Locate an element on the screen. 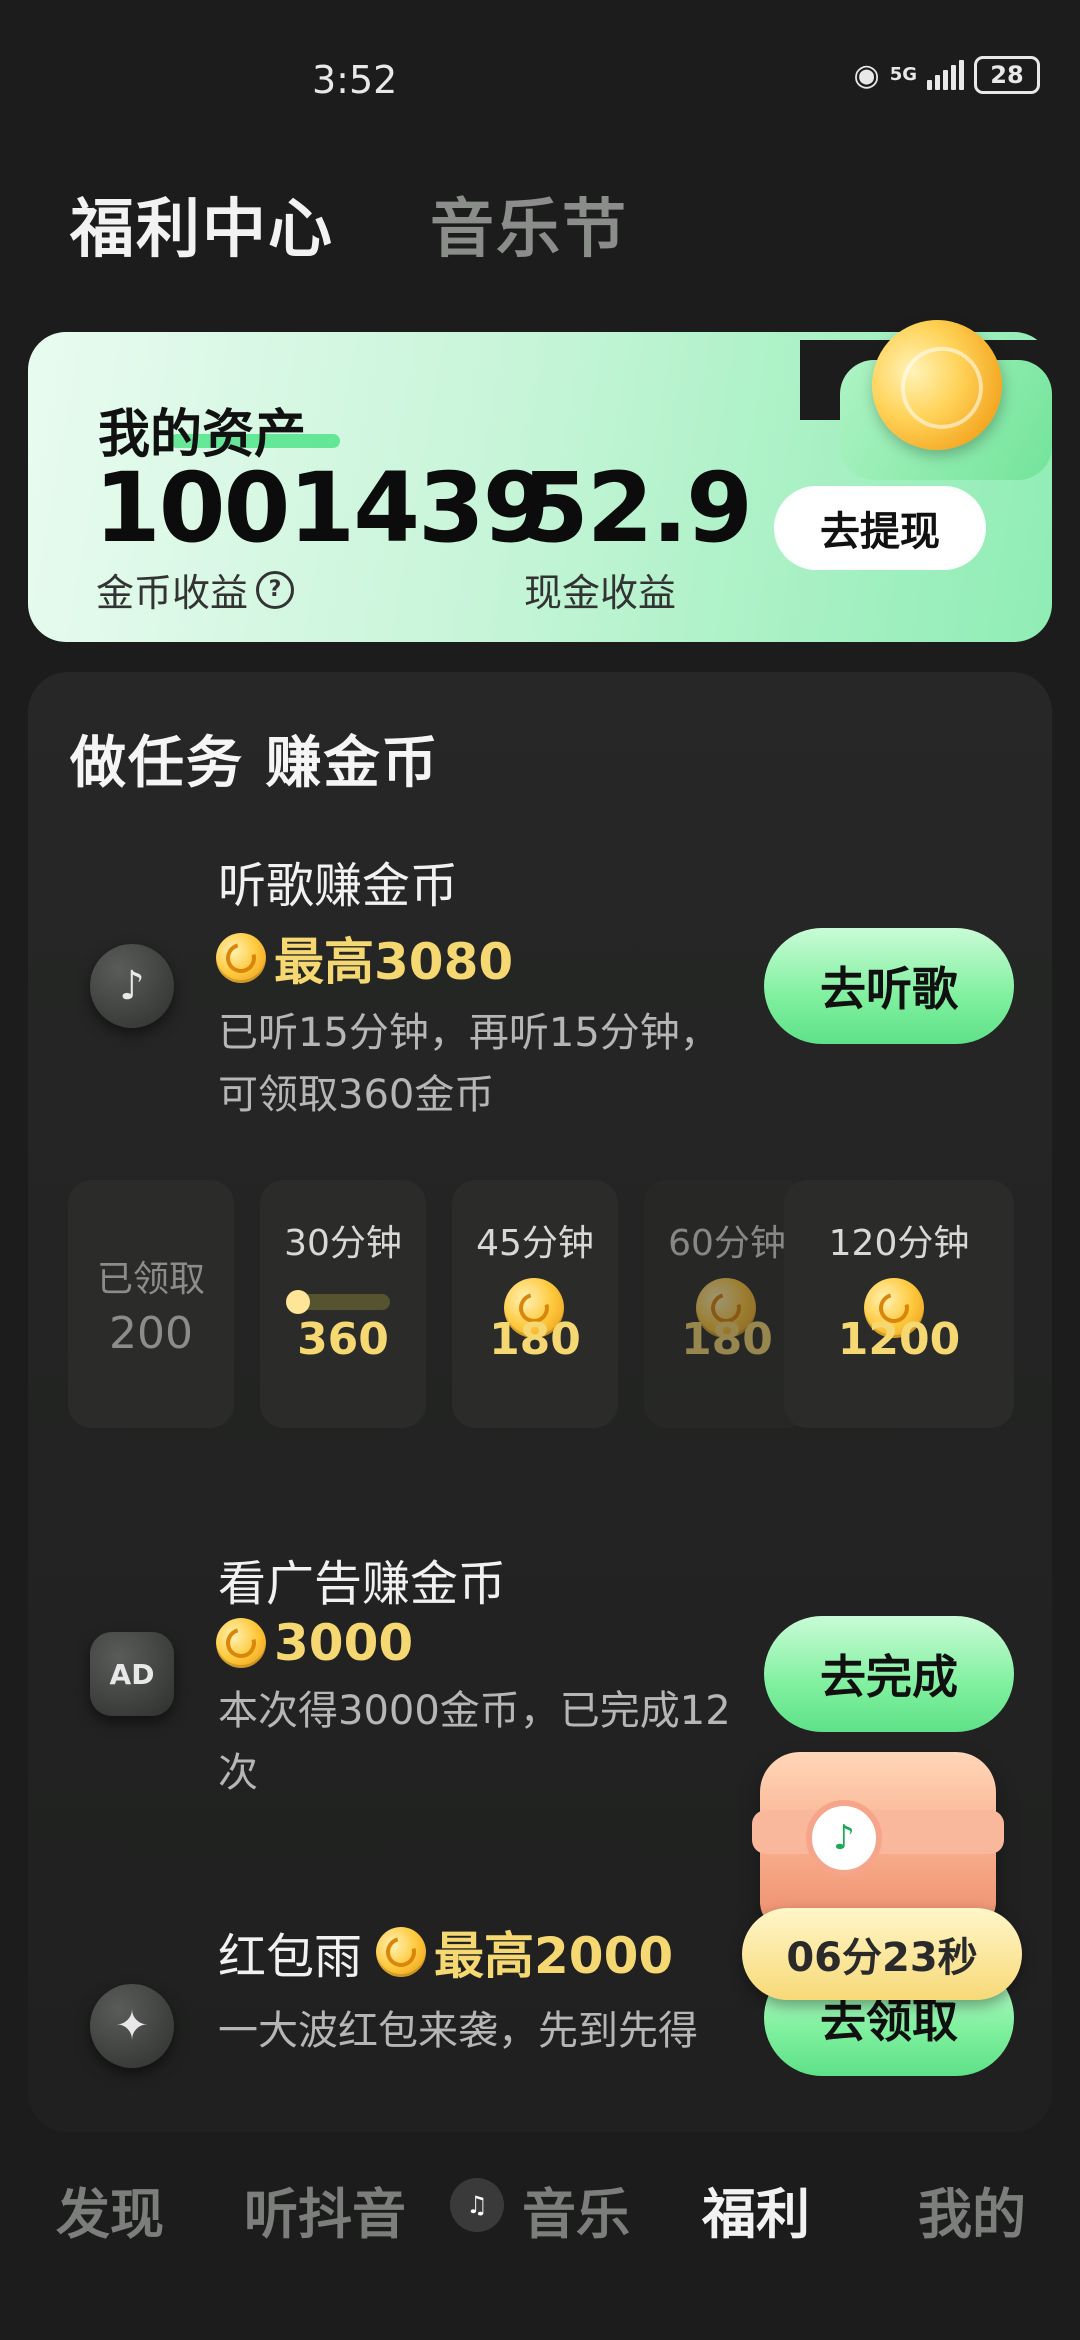 The width and height of the screenshot is (1080, 2340). music-note-icon: ♪ is located at coordinates (132, 986).